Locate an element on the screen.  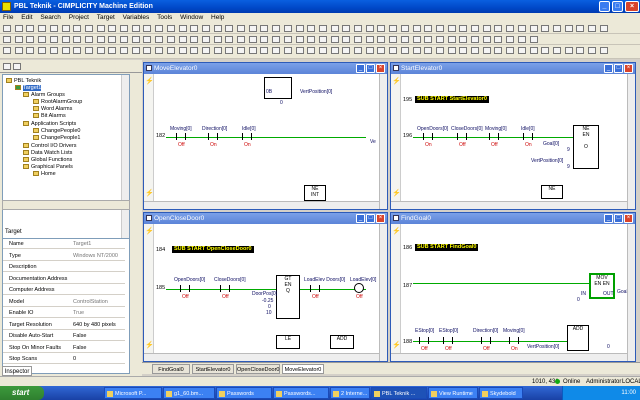
tree-item: Control I/O Drivers is located at coordinates (50, 146).